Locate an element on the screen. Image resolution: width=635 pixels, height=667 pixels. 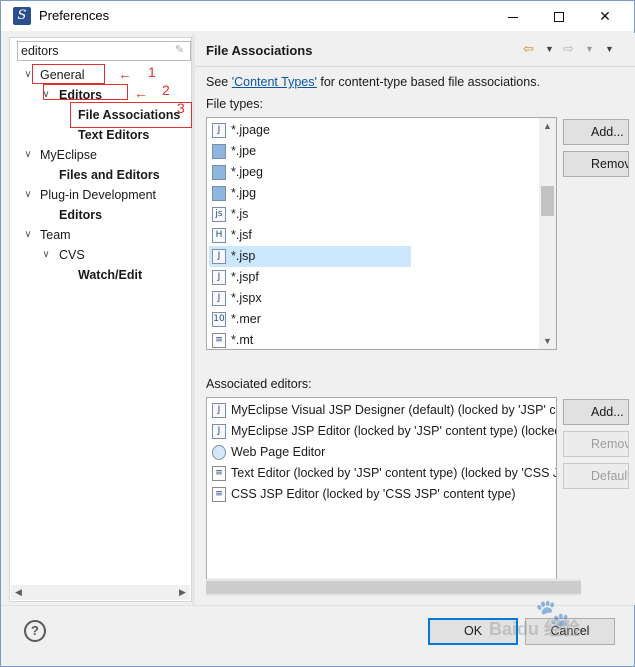
maximize-button is located at coordinates (559, 16).